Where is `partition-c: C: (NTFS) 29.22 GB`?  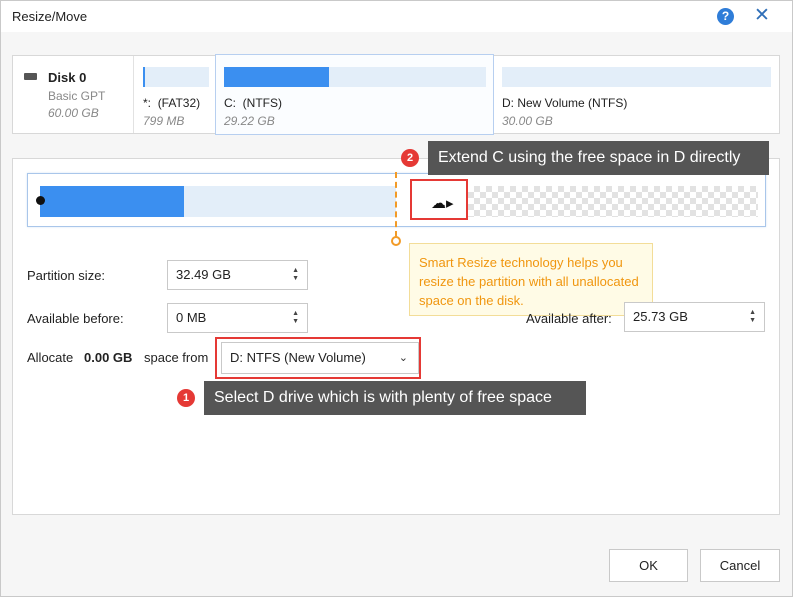
partition-c: C: (NTFS) 29.22 GB is located at coordinates (354, 94).